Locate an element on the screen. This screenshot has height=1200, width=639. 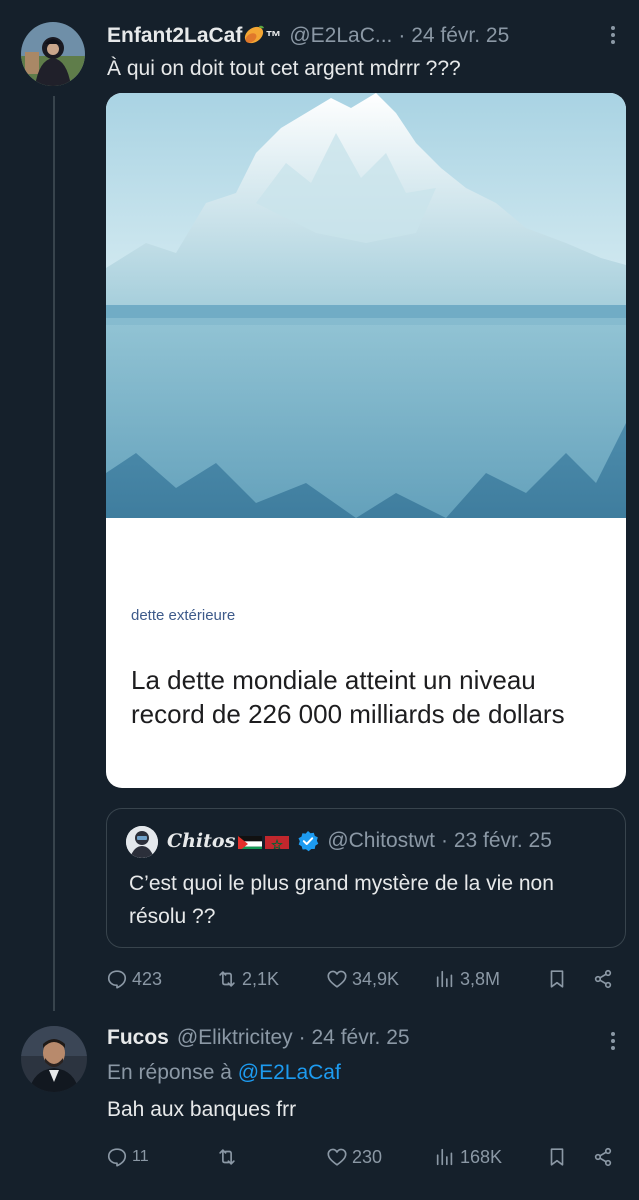
tweet-date: · 24 févr. 25 is located at coordinates (453, 36).